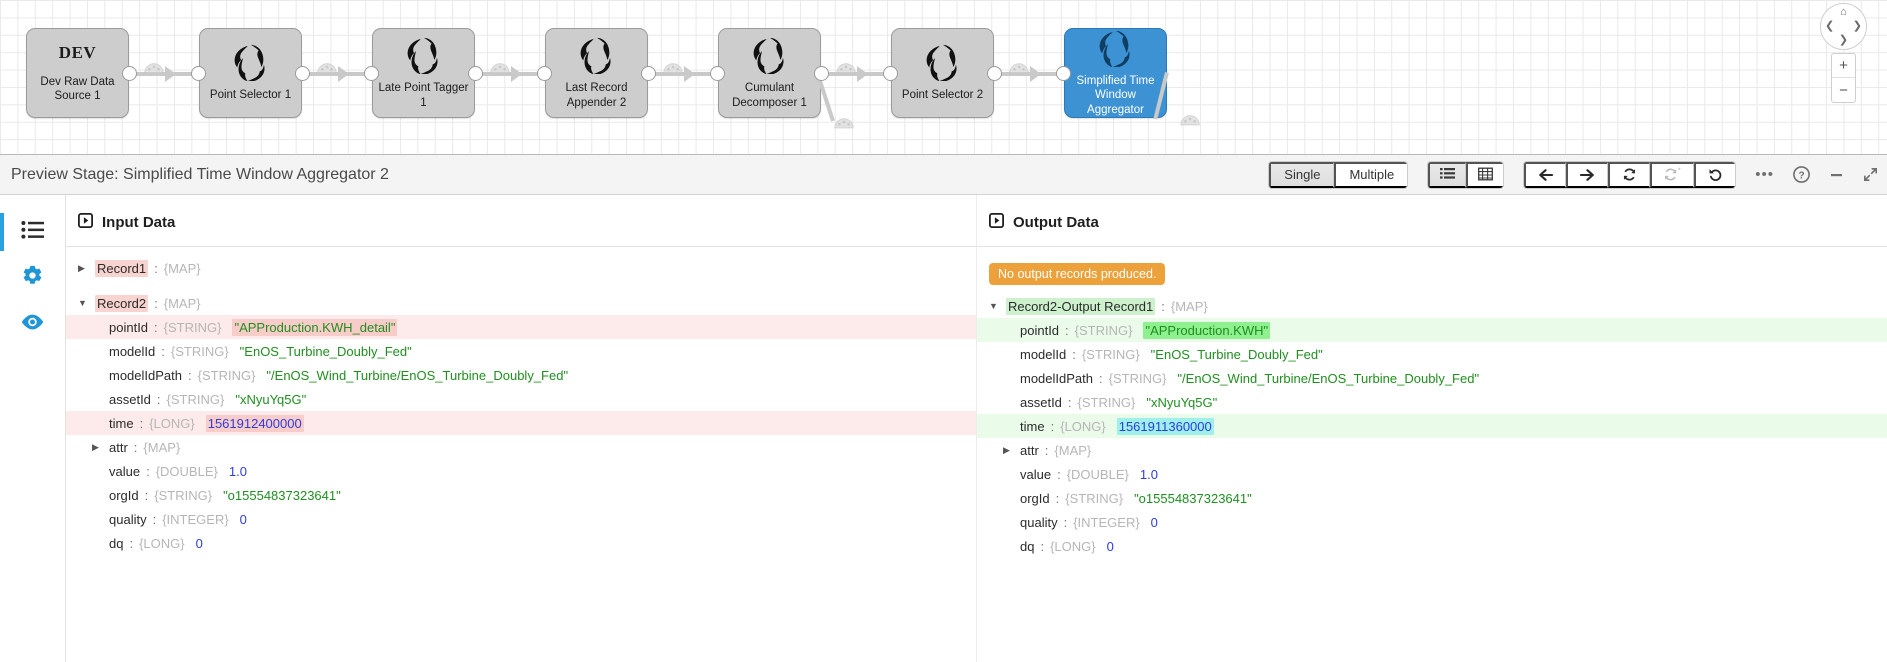 This screenshot has height=662, width=1887. I want to click on revert-button, so click(1715, 174).